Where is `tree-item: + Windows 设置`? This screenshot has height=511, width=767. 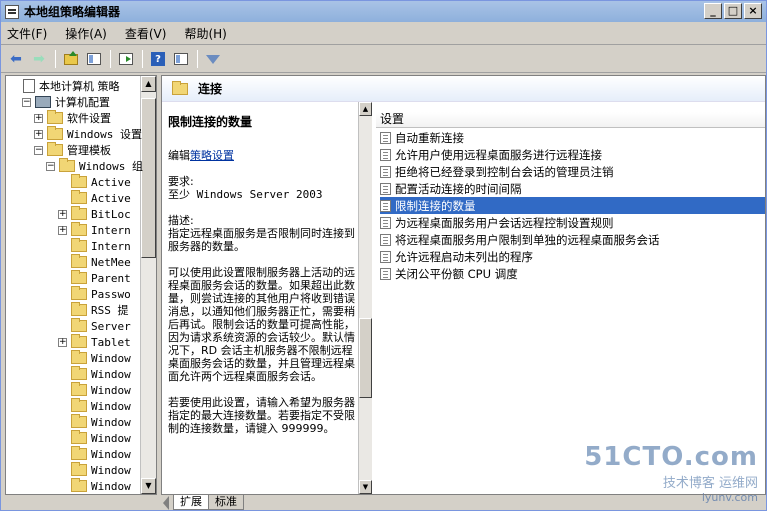 tree-item: + Windows 设置 is located at coordinates (88, 134).